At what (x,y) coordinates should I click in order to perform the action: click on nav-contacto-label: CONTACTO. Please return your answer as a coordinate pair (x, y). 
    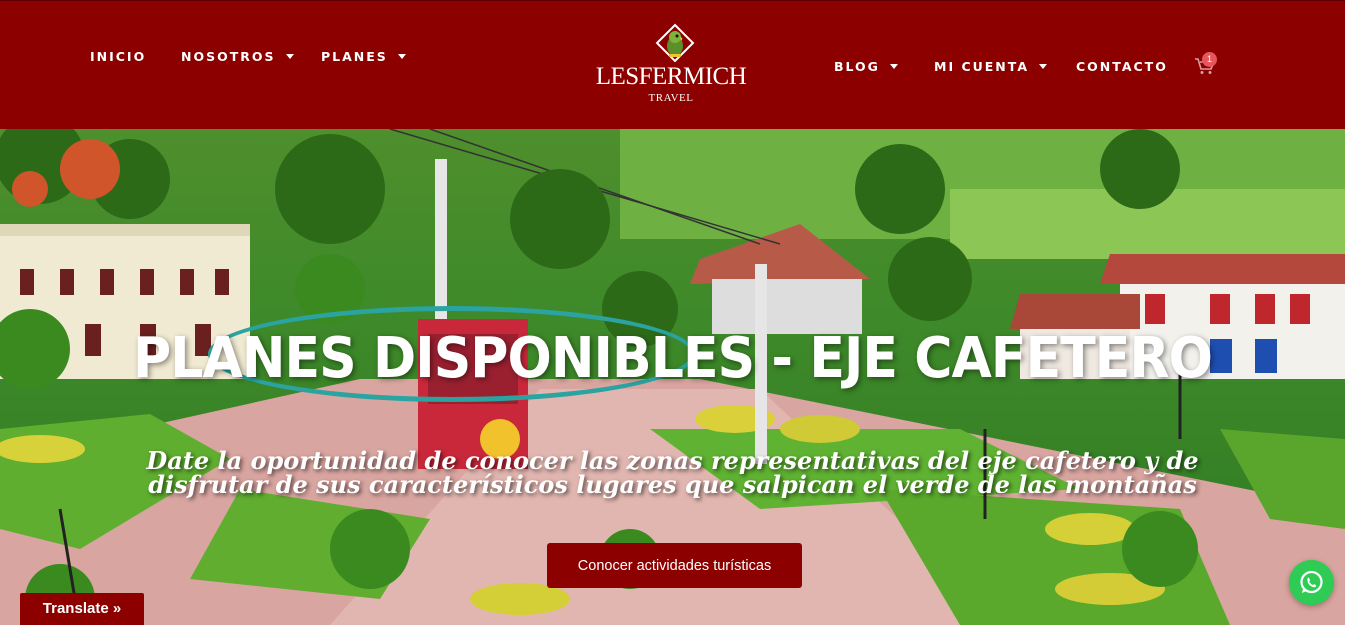
    Looking at the image, I should click on (1122, 66).